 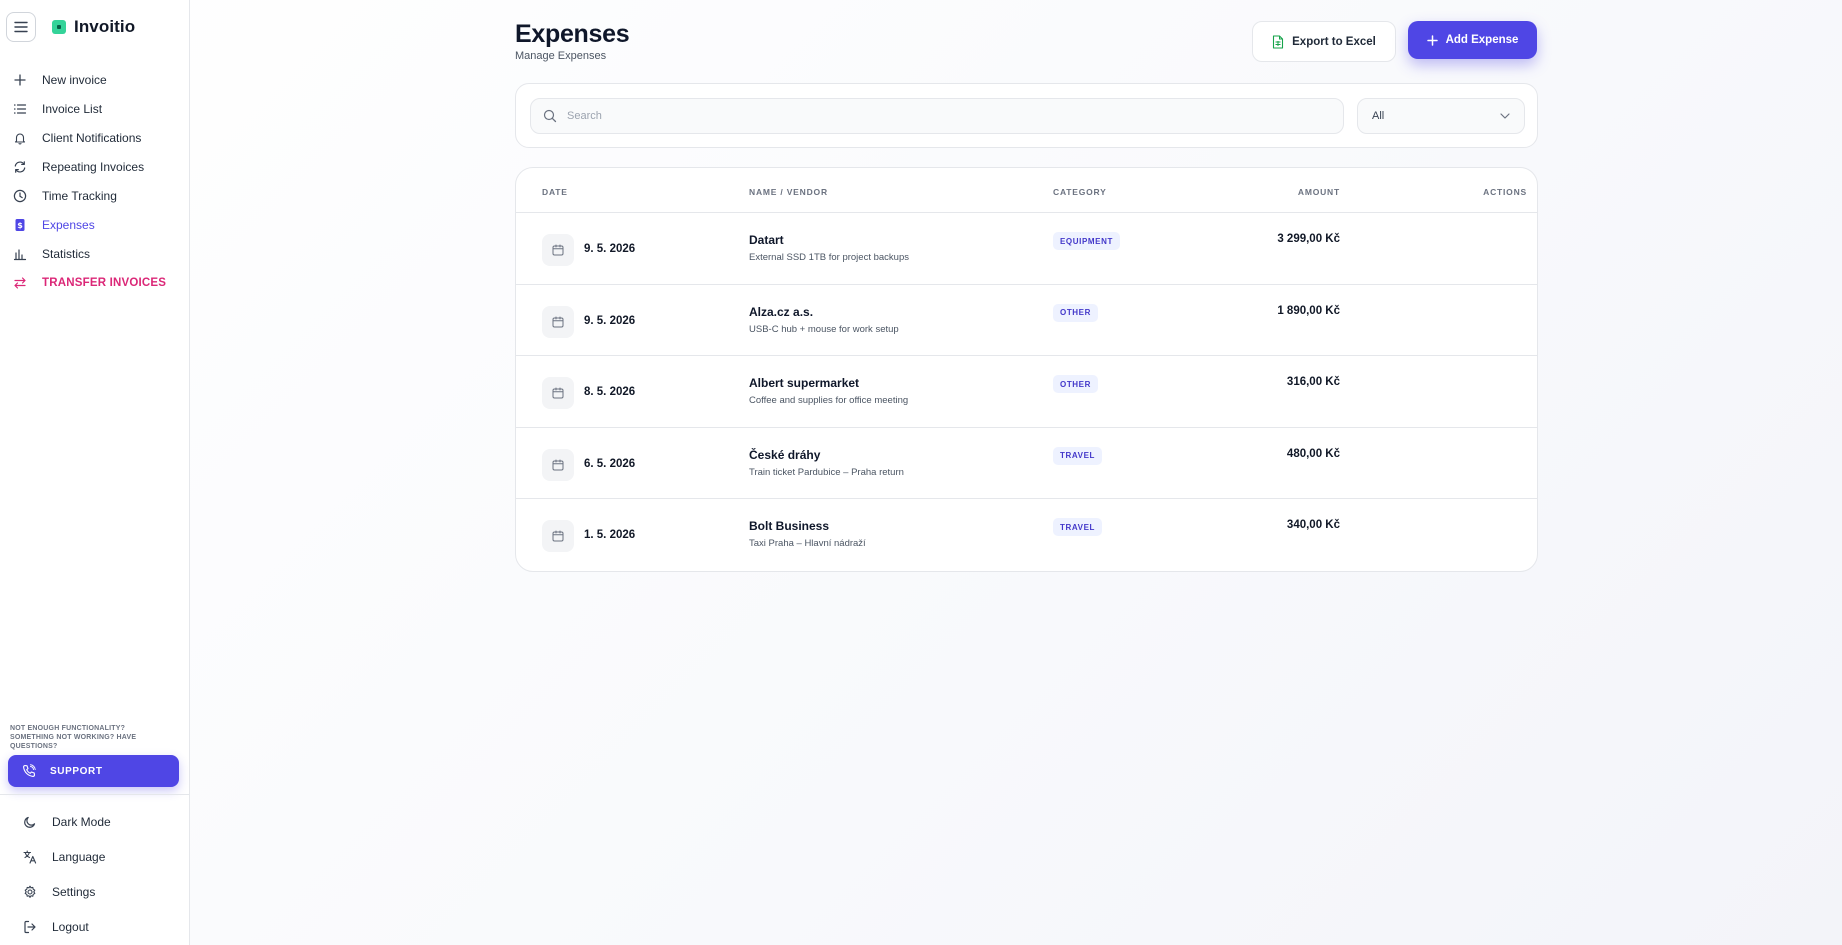 What do you see at coordinates (1505, 192) in the screenshot?
I see `column-header-actions: ACTIONS` at bounding box center [1505, 192].